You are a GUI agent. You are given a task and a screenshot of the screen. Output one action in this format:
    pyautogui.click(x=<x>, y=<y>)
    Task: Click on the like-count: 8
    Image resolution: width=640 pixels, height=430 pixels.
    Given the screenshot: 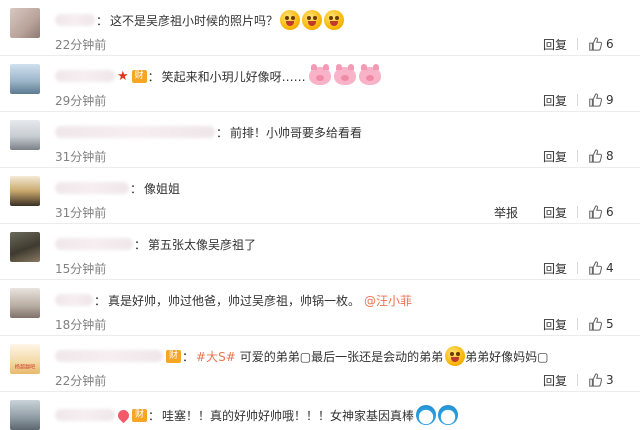 What is the action you would take?
    pyautogui.click(x=610, y=156)
    